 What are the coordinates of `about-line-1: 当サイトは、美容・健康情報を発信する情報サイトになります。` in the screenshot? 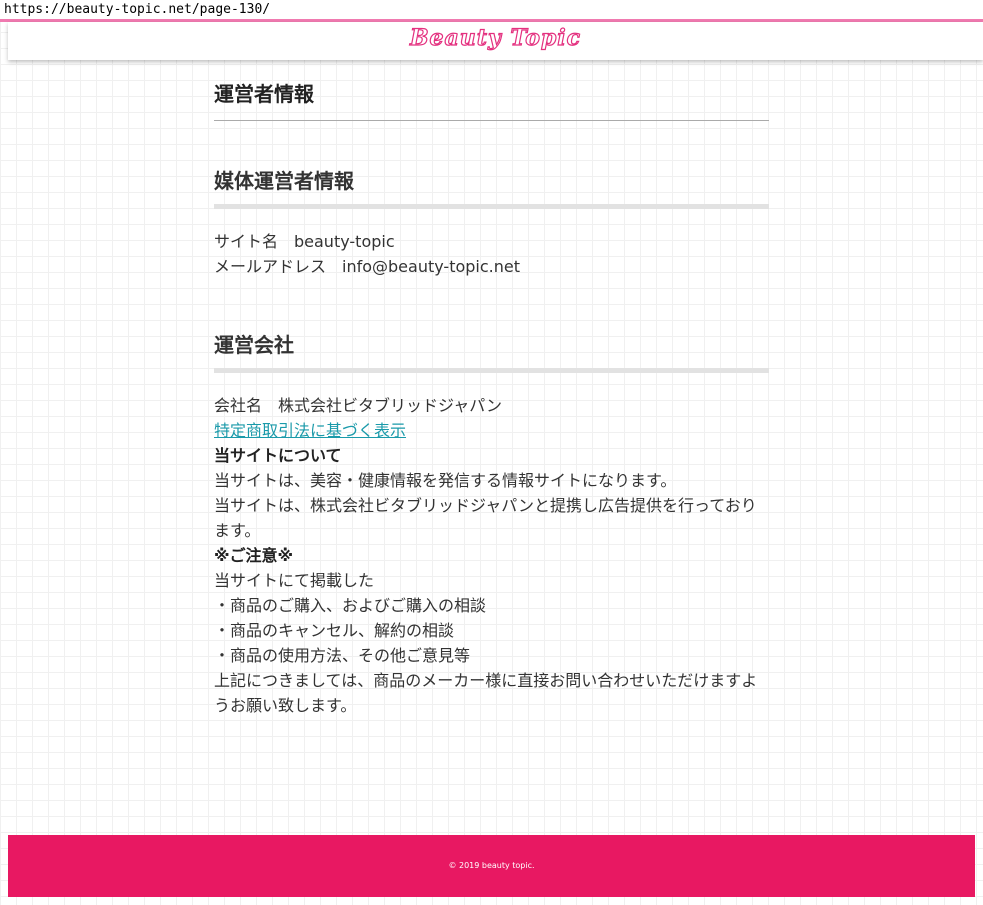 It's located at (445, 480).